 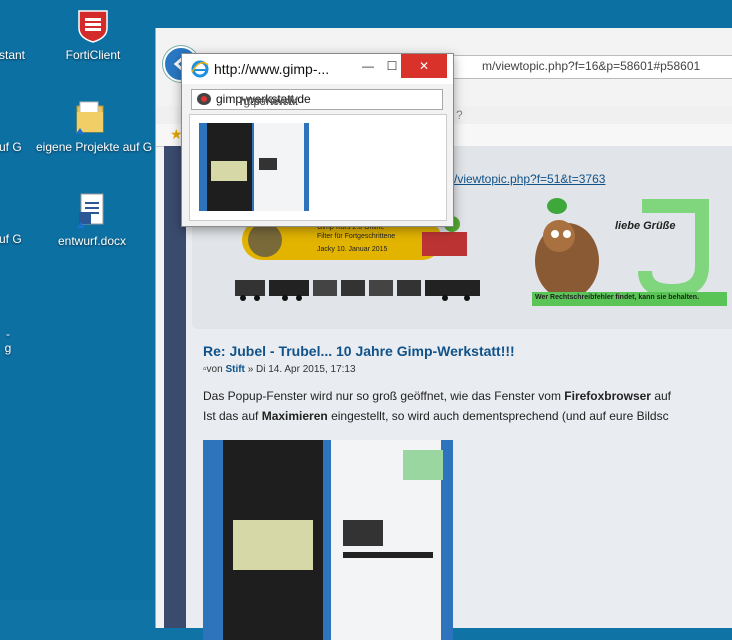 I want to click on desktop-icon-shortcut-g2: auf G, so click(x=11, y=239).